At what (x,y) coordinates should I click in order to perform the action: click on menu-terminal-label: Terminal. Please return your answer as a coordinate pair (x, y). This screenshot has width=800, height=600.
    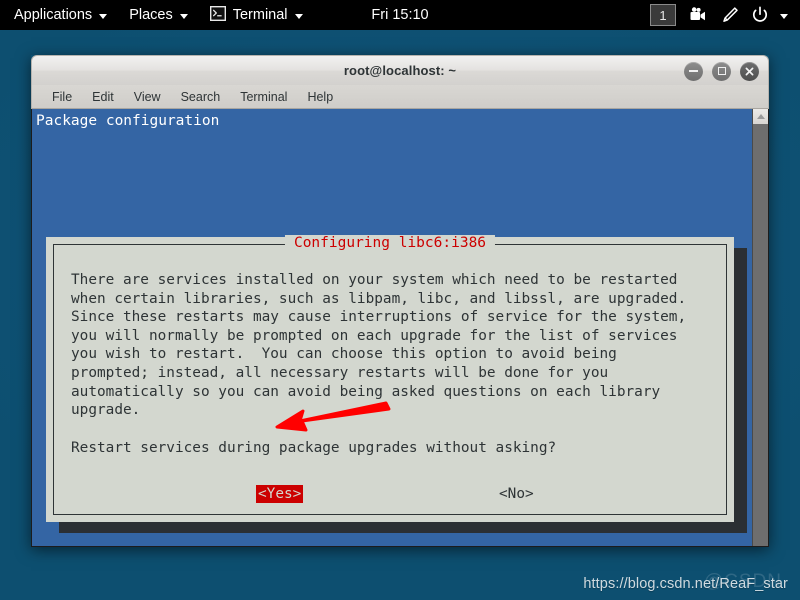
    Looking at the image, I should click on (260, 15).